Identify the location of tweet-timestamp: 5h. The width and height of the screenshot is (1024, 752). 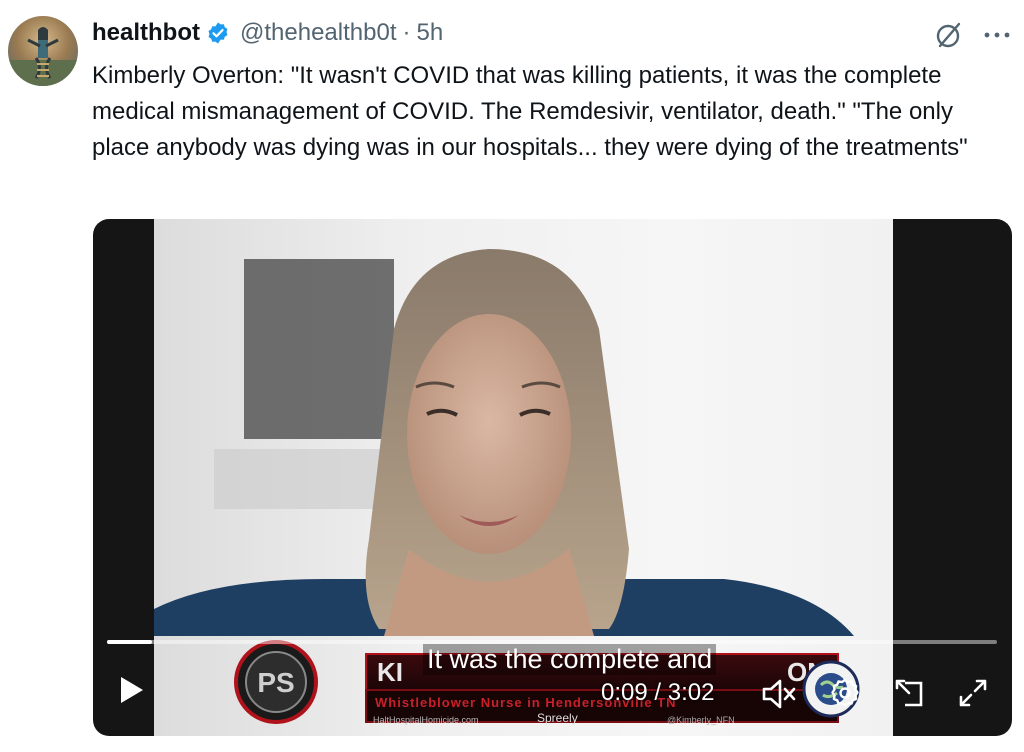
(429, 33).